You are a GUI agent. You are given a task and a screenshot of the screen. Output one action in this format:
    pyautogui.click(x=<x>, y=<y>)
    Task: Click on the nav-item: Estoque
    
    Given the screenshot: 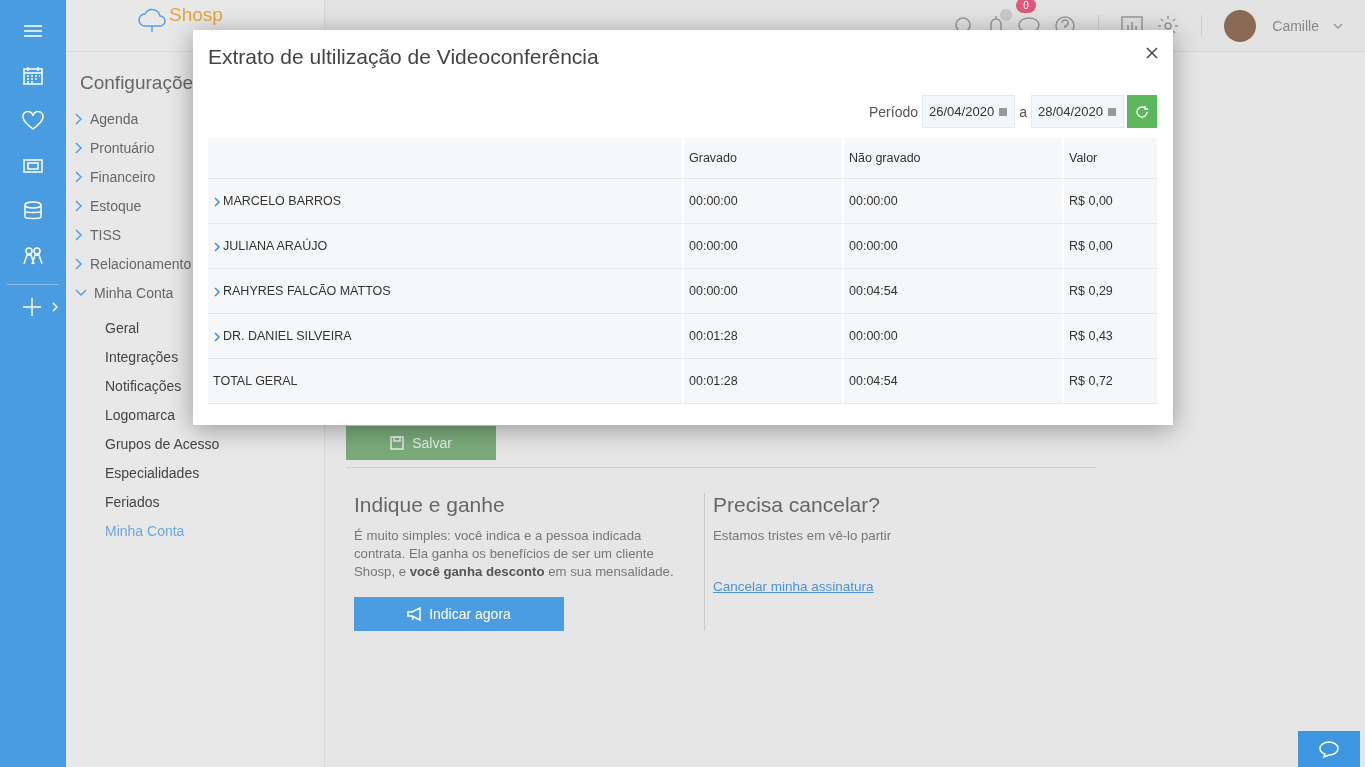 What is the action you would take?
    pyautogui.click(x=116, y=205)
    